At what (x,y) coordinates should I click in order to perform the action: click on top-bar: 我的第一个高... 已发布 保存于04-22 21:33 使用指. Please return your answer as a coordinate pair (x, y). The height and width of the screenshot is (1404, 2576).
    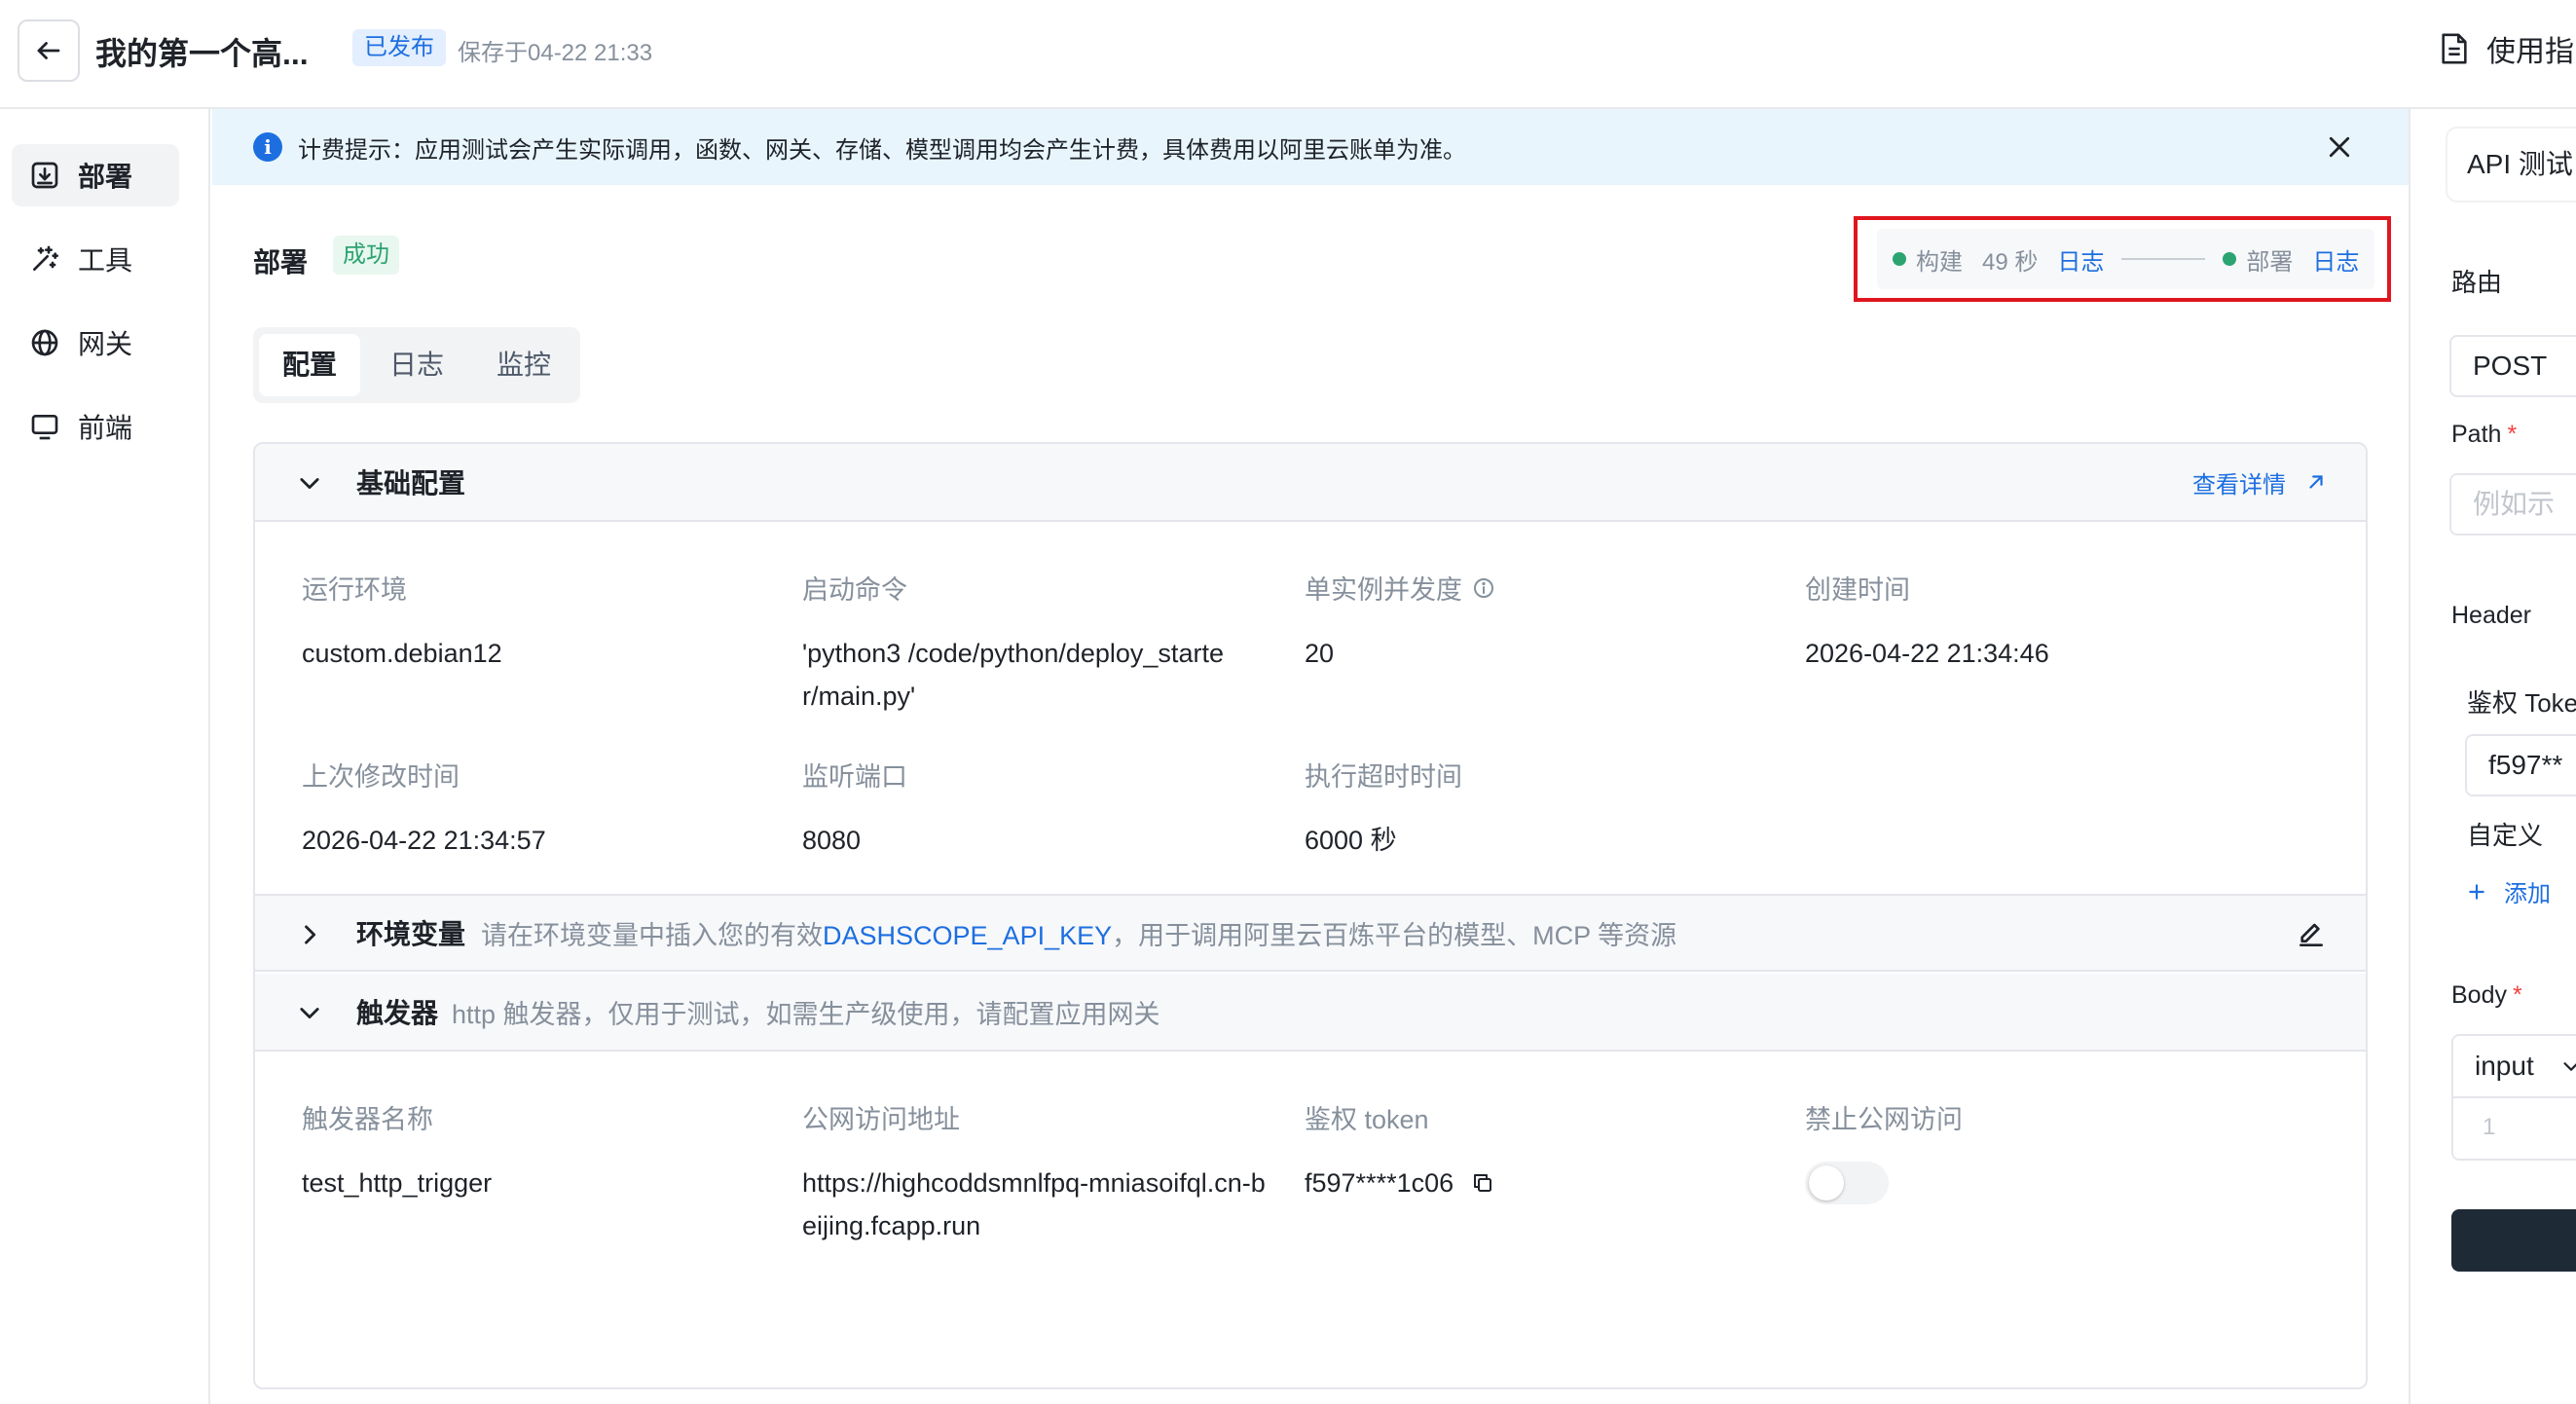
    Looking at the image, I should click on (1288, 54).